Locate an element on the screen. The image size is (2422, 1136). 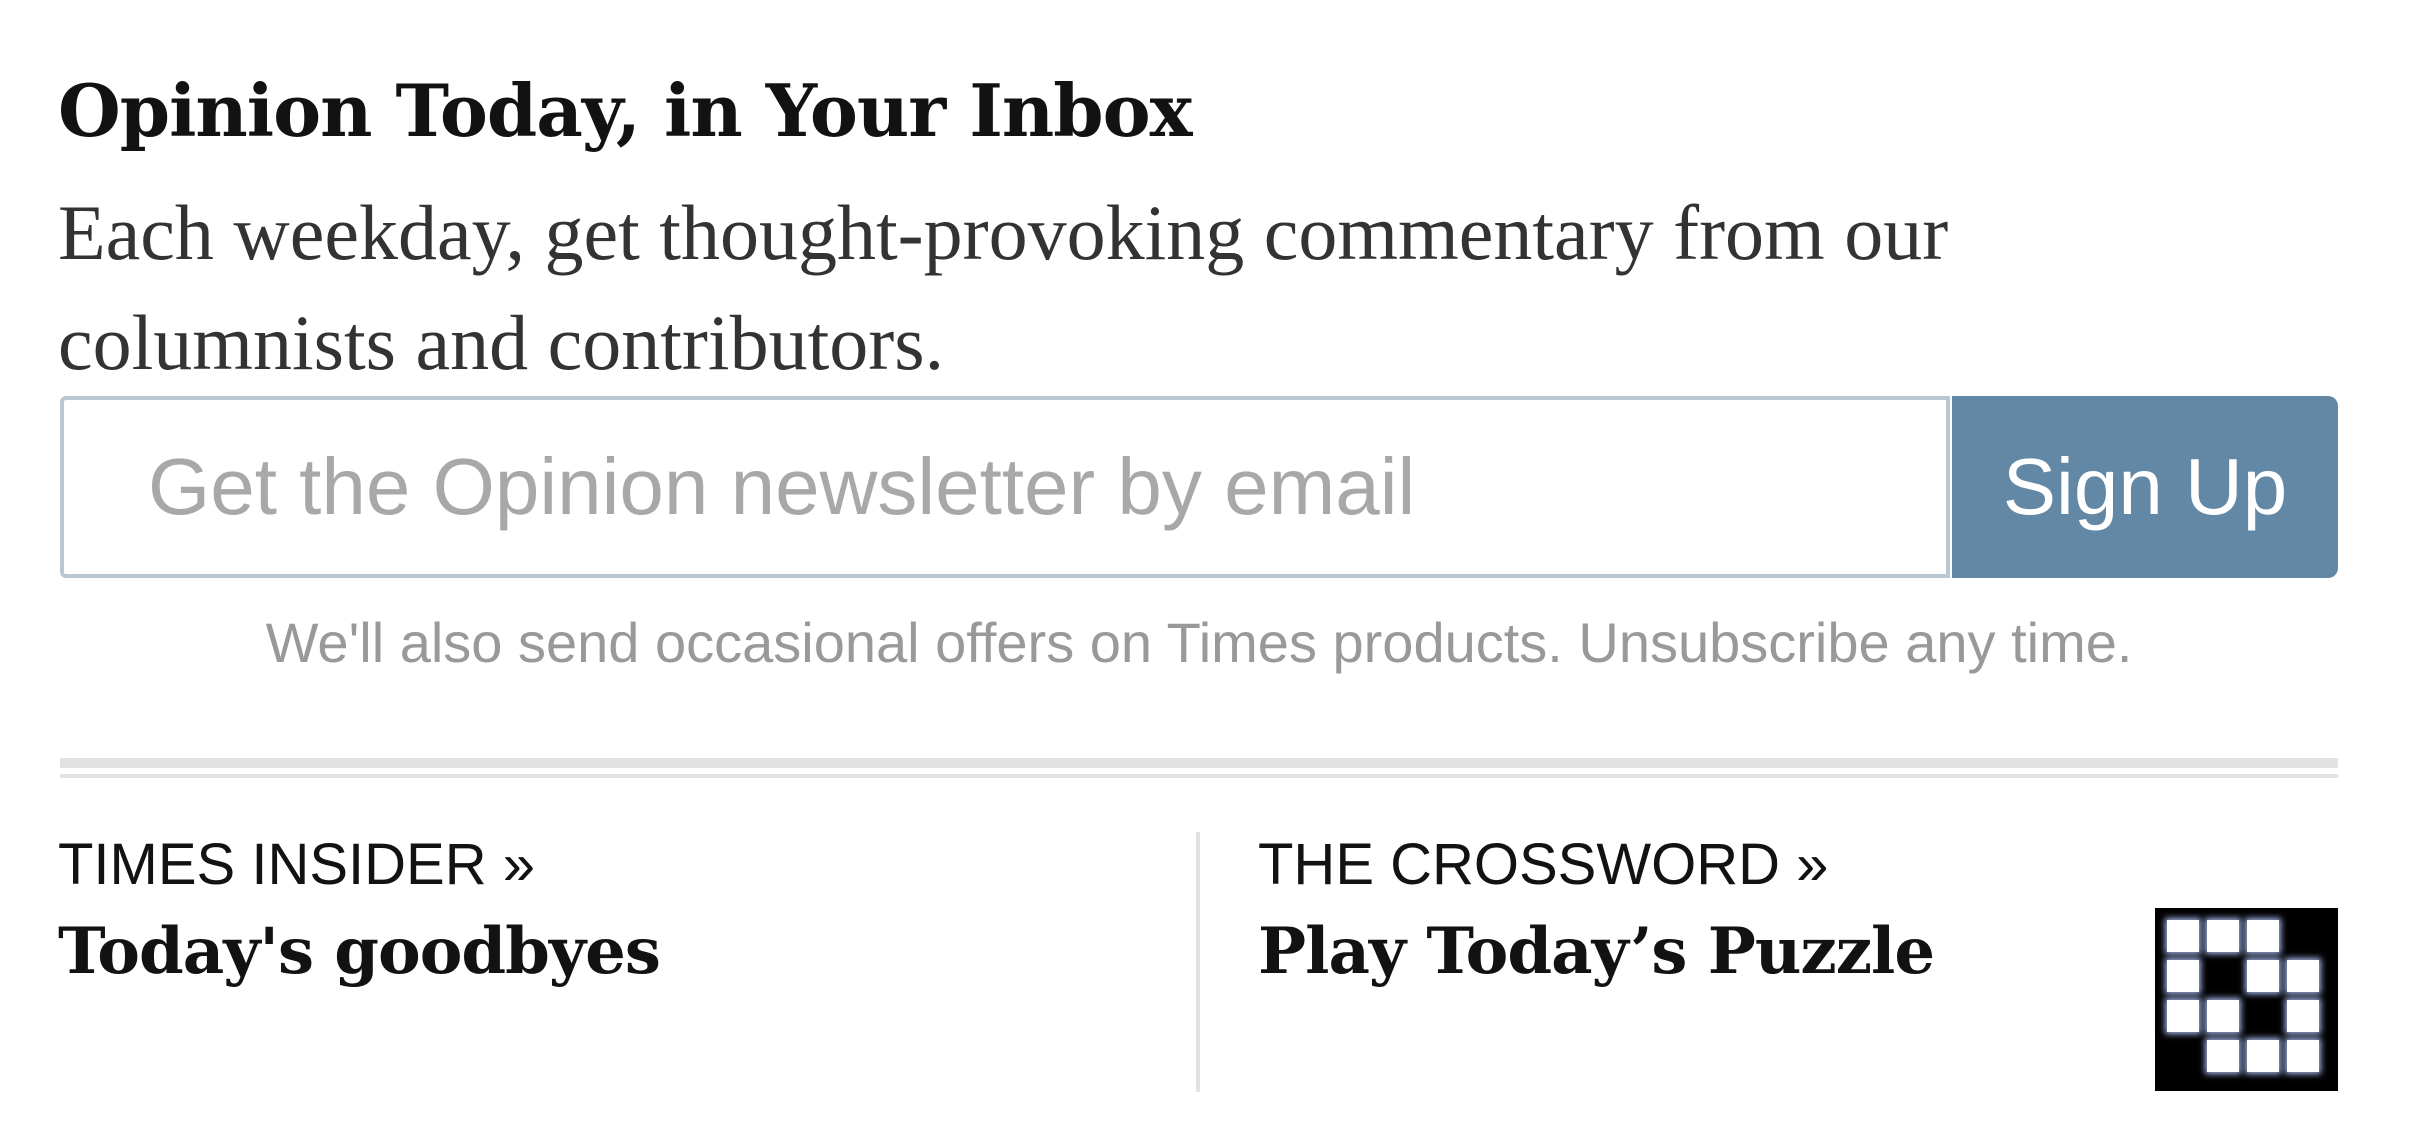
promo-kicker-times-insider: TIMES INSIDER » is located at coordinates (608, 865).